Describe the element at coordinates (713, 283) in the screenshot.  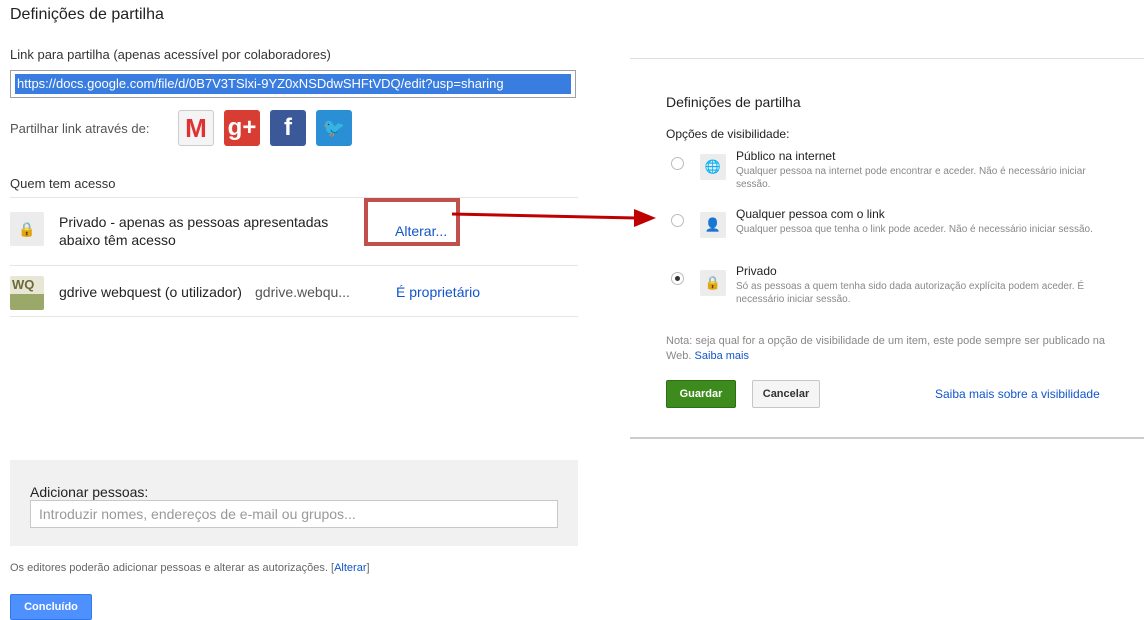
I see `lock-icon: 🔒` at that location.